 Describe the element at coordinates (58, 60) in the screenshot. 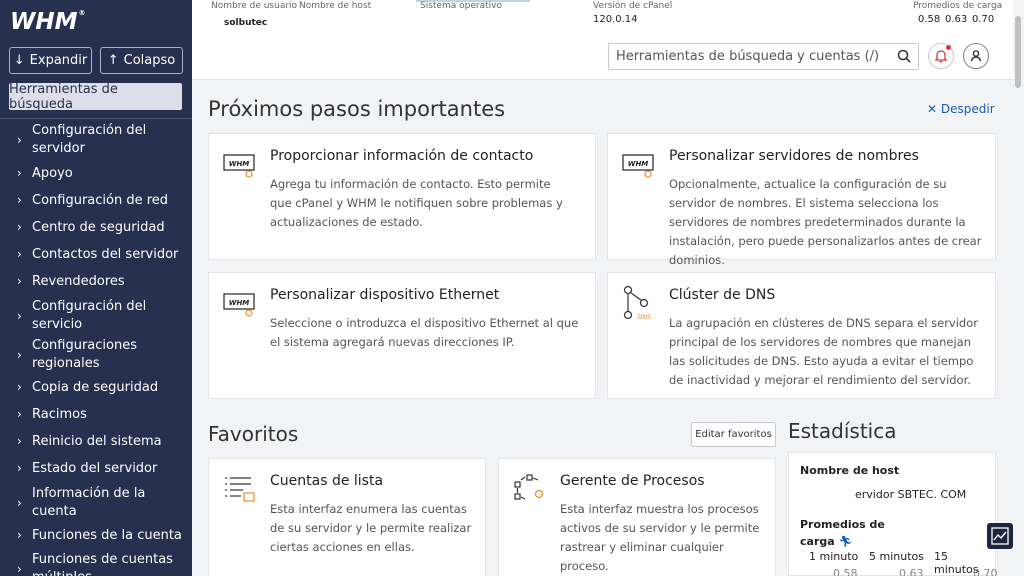

I see `expand-label: Expandir` at that location.